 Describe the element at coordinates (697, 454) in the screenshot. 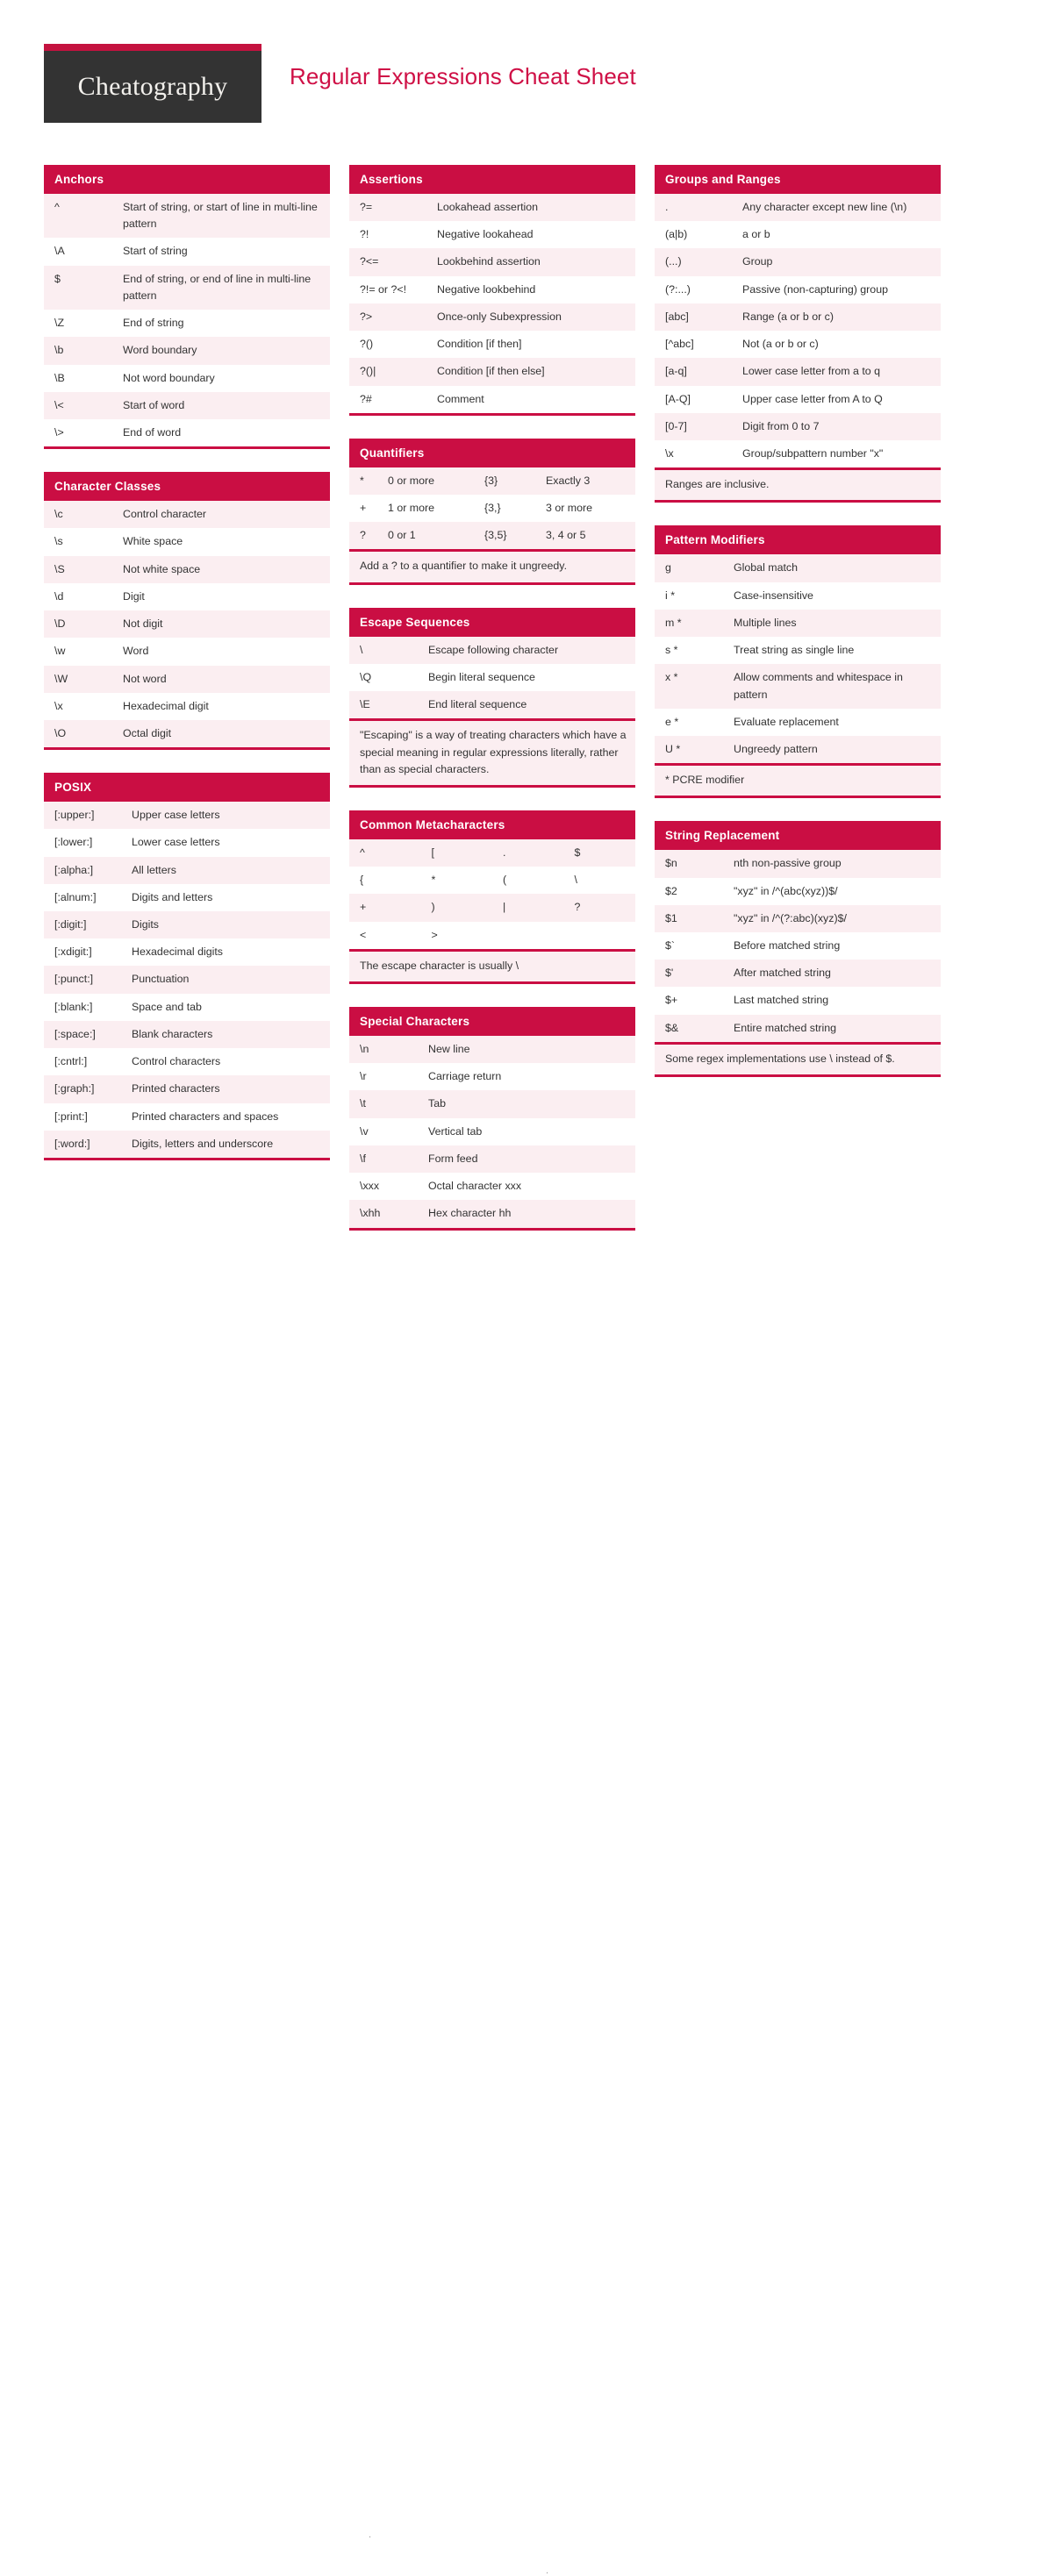

I see `cell-key: \x` at that location.